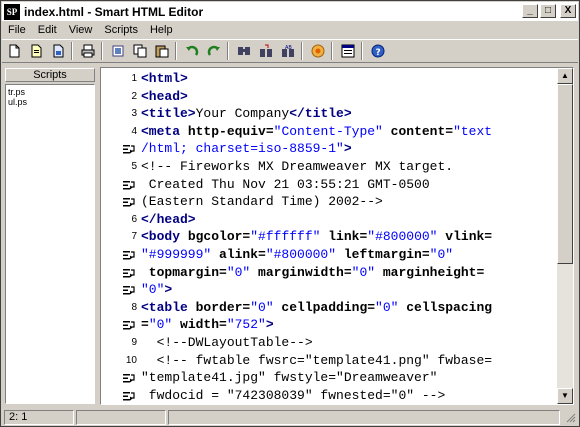 Image resolution: width=580 pixels, height=427 pixels. I want to click on code-token: =, so click(145, 325).